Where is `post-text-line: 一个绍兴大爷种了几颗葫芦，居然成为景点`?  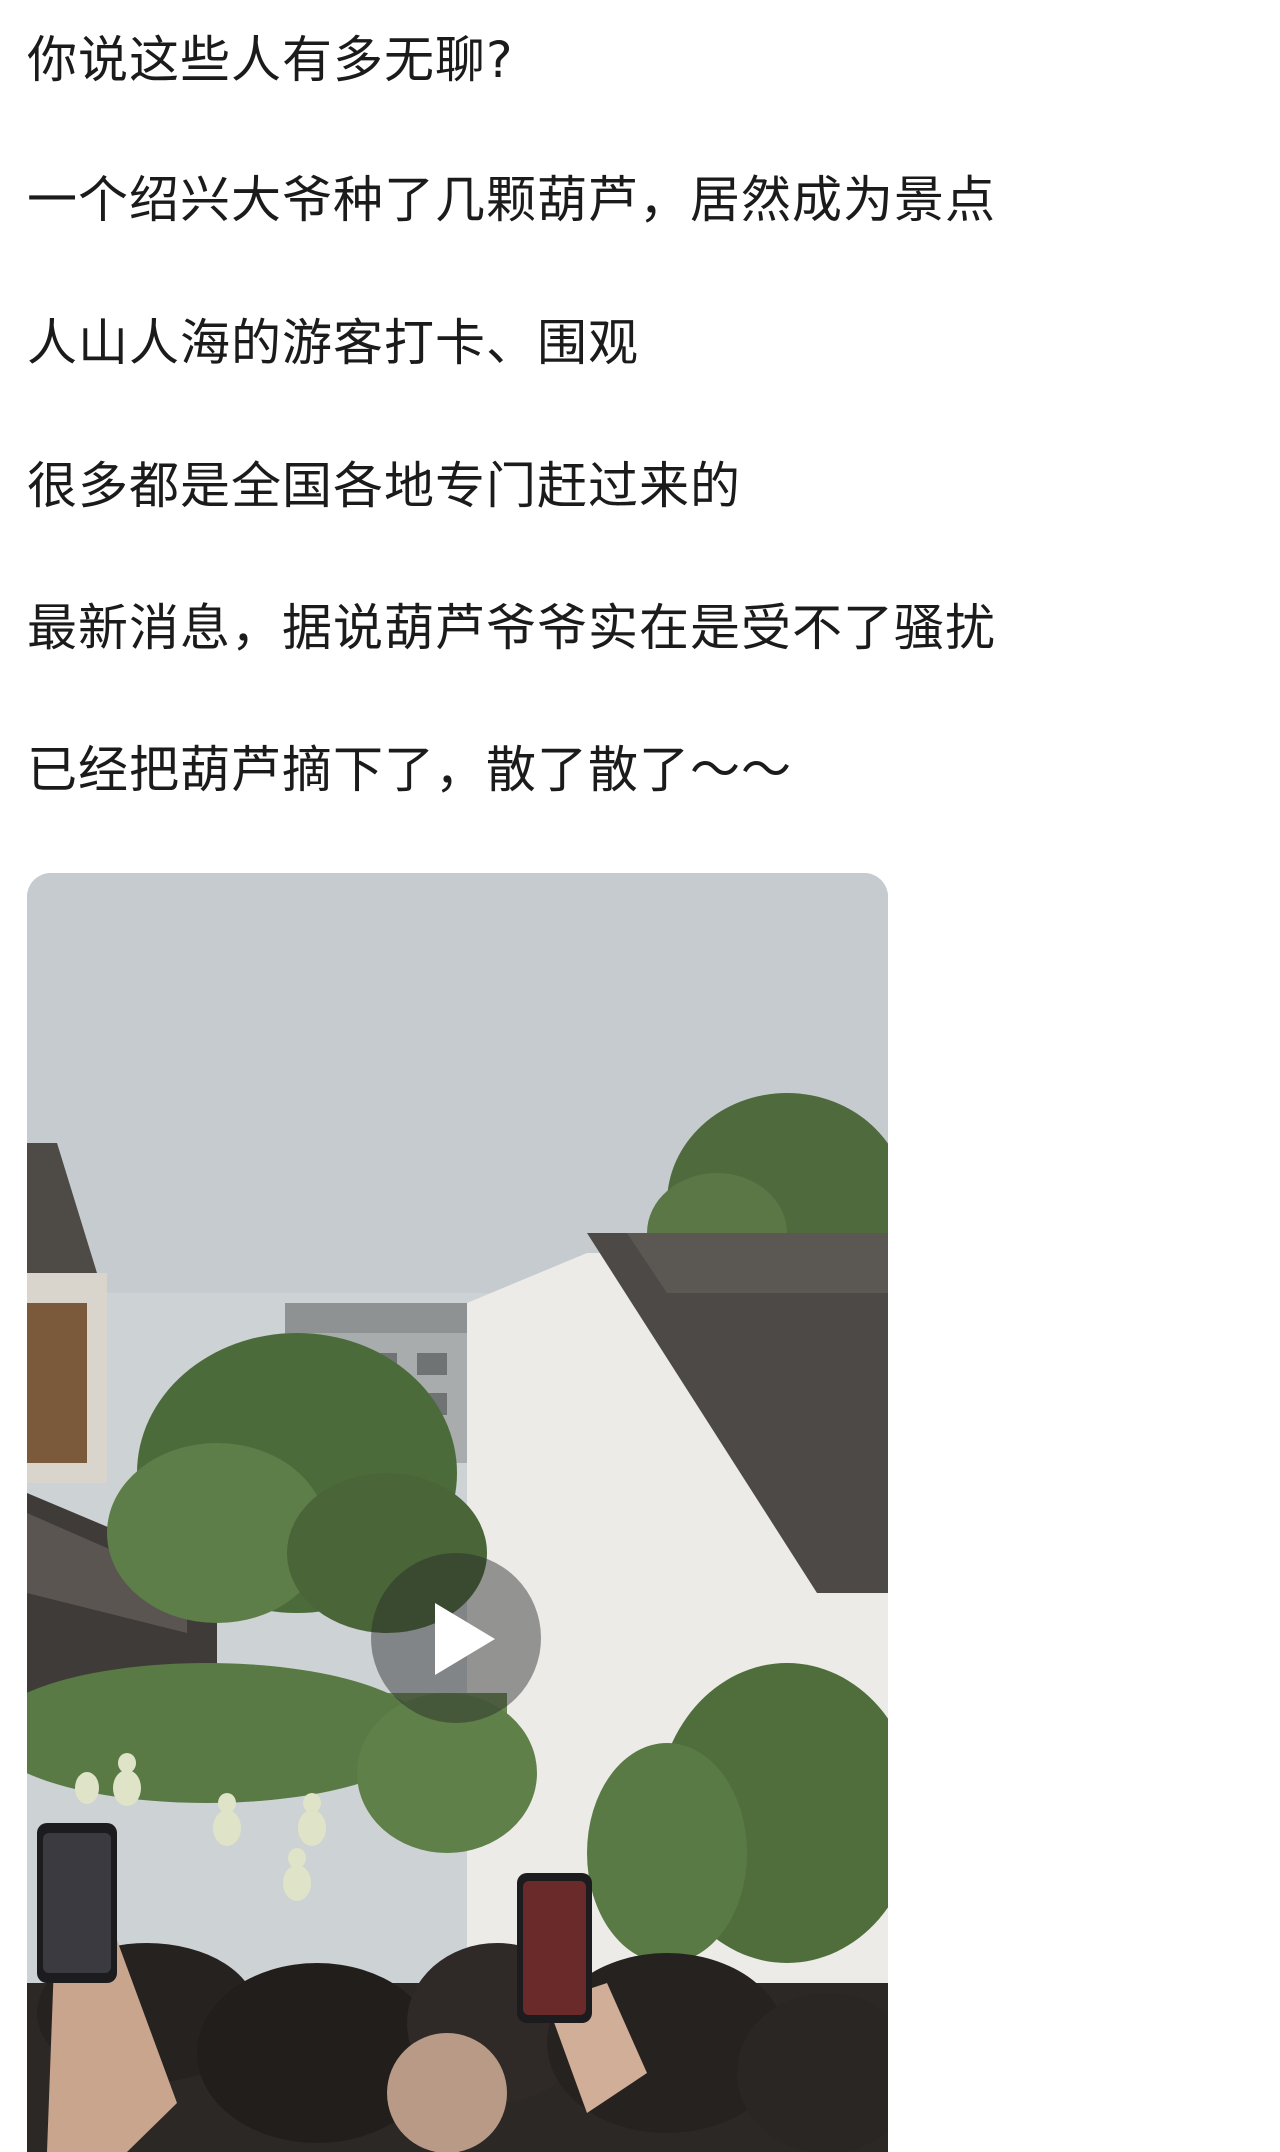
post-text-line: 一个绍兴大爷种了几颗葫芦，居然成为景点 is located at coordinates (511, 200).